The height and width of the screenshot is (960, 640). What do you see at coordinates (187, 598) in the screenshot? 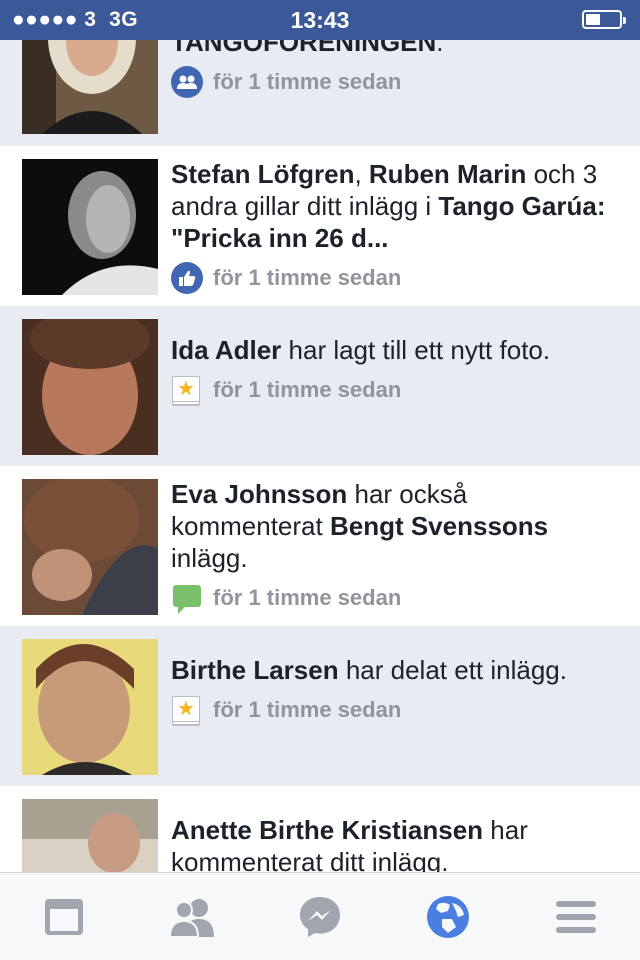
I see `comment-icon` at bounding box center [187, 598].